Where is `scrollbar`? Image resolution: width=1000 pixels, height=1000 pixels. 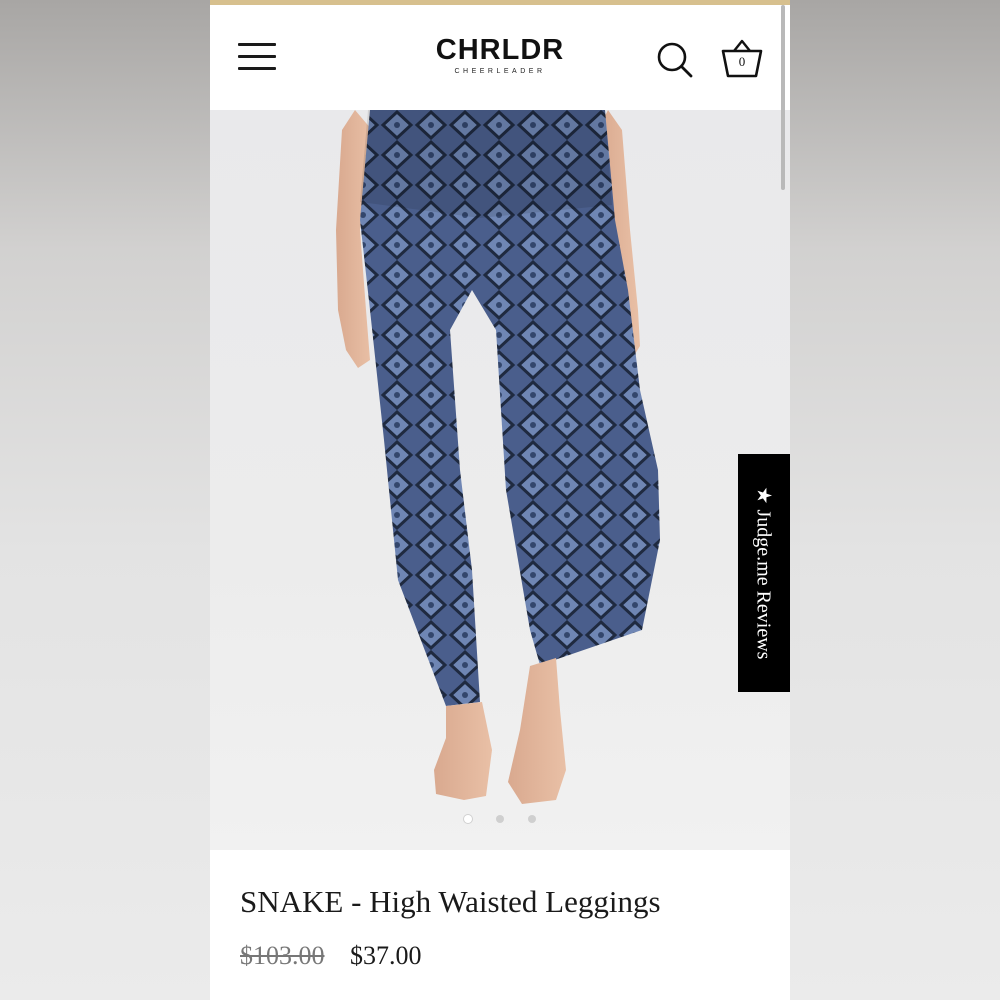
scrollbar is located at coordinates (783, 97).